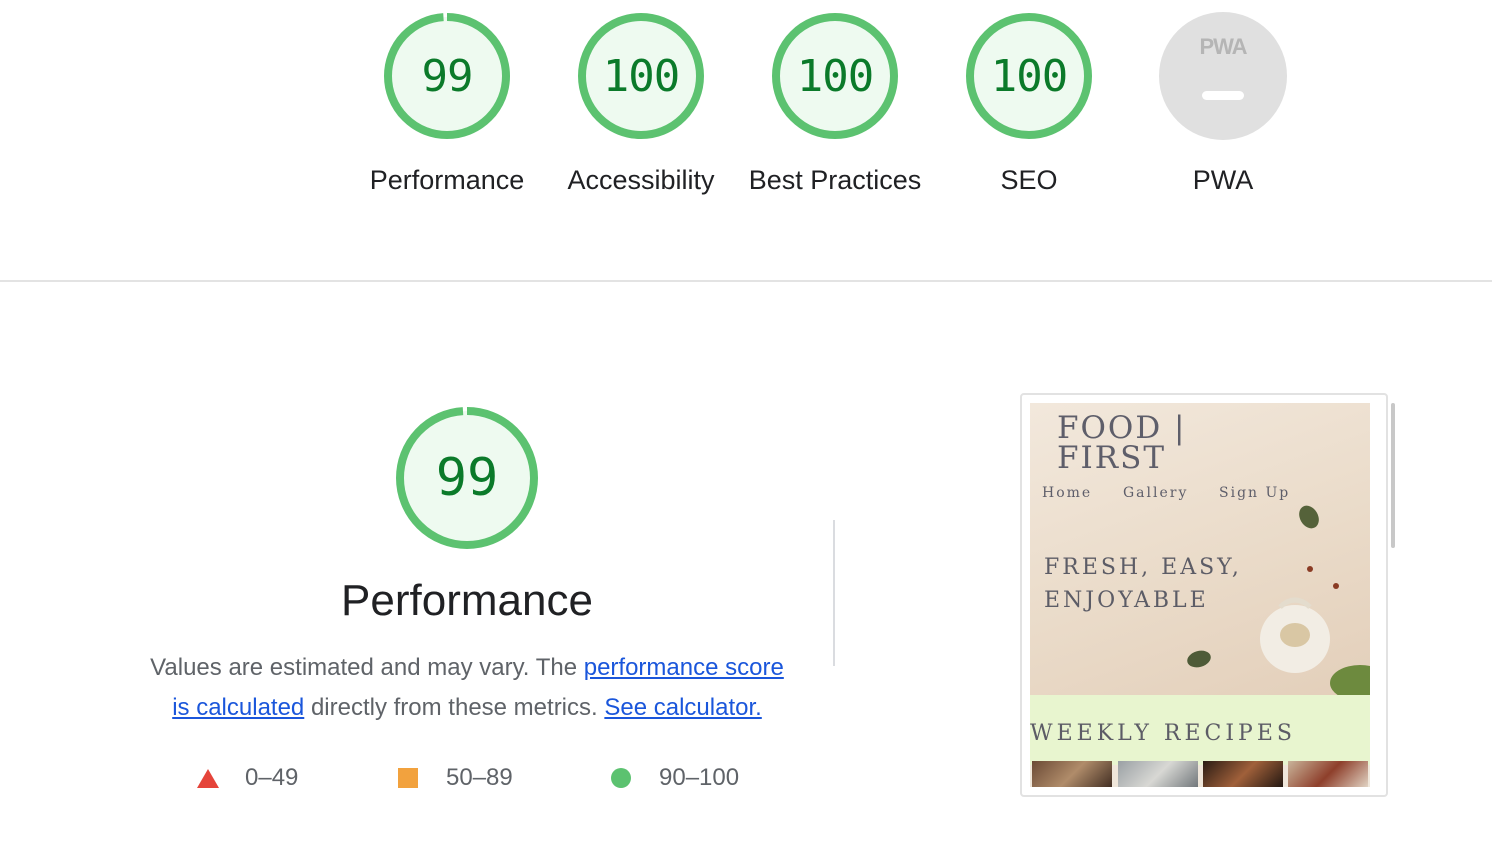 Image resolution: width=1492 pixels, height=856 pixels. Describe the element at coordinates (208, 778) in the screenshot. I see `triangle-icon` at that location.